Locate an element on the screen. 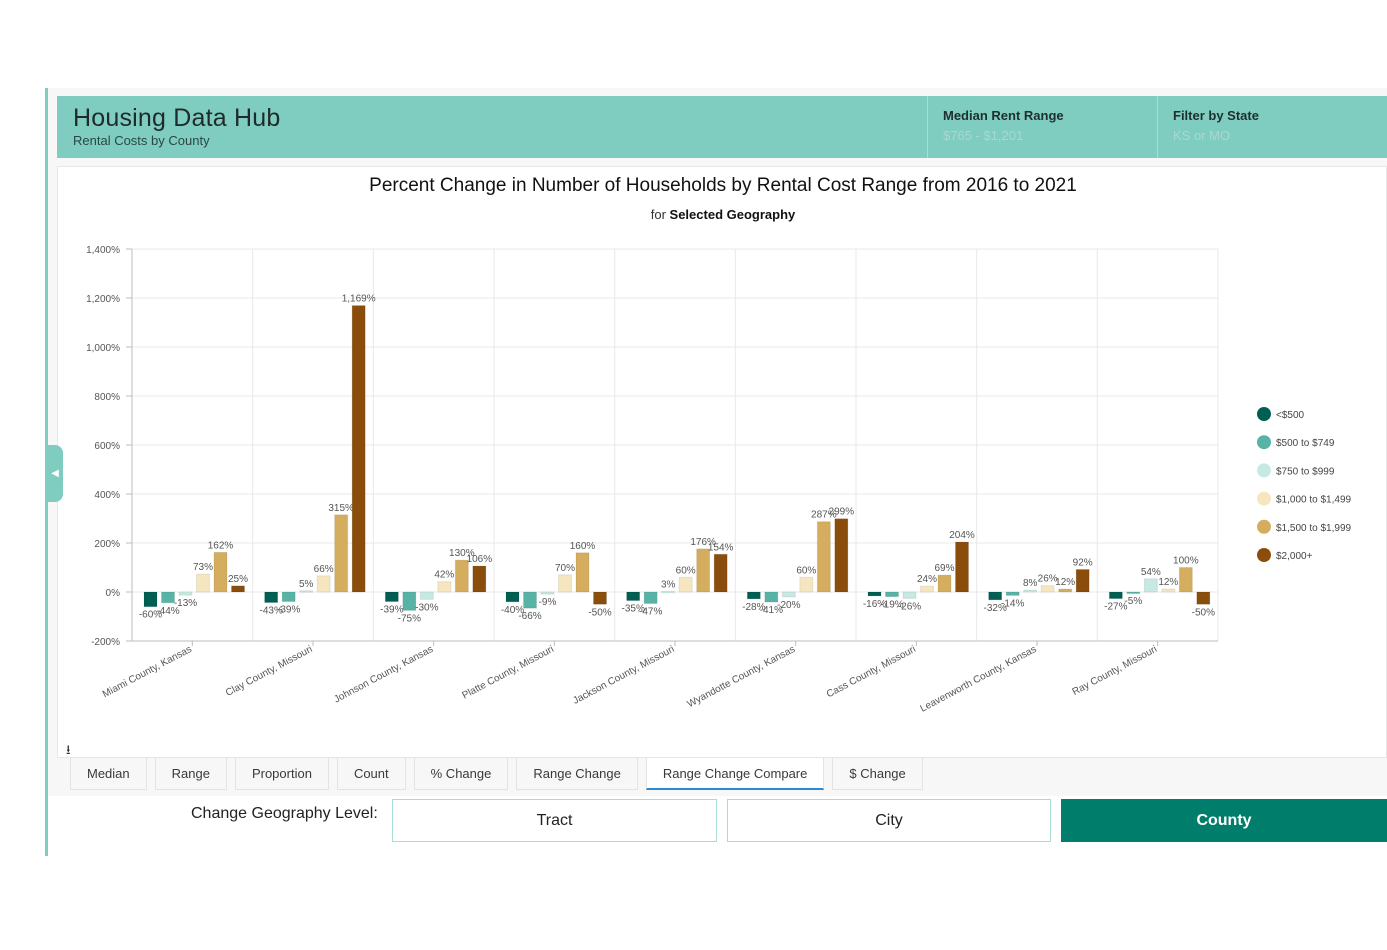 The width and height of the screenshot is (1387, 950). data-label: 204% is located at coordinates (962, 535).